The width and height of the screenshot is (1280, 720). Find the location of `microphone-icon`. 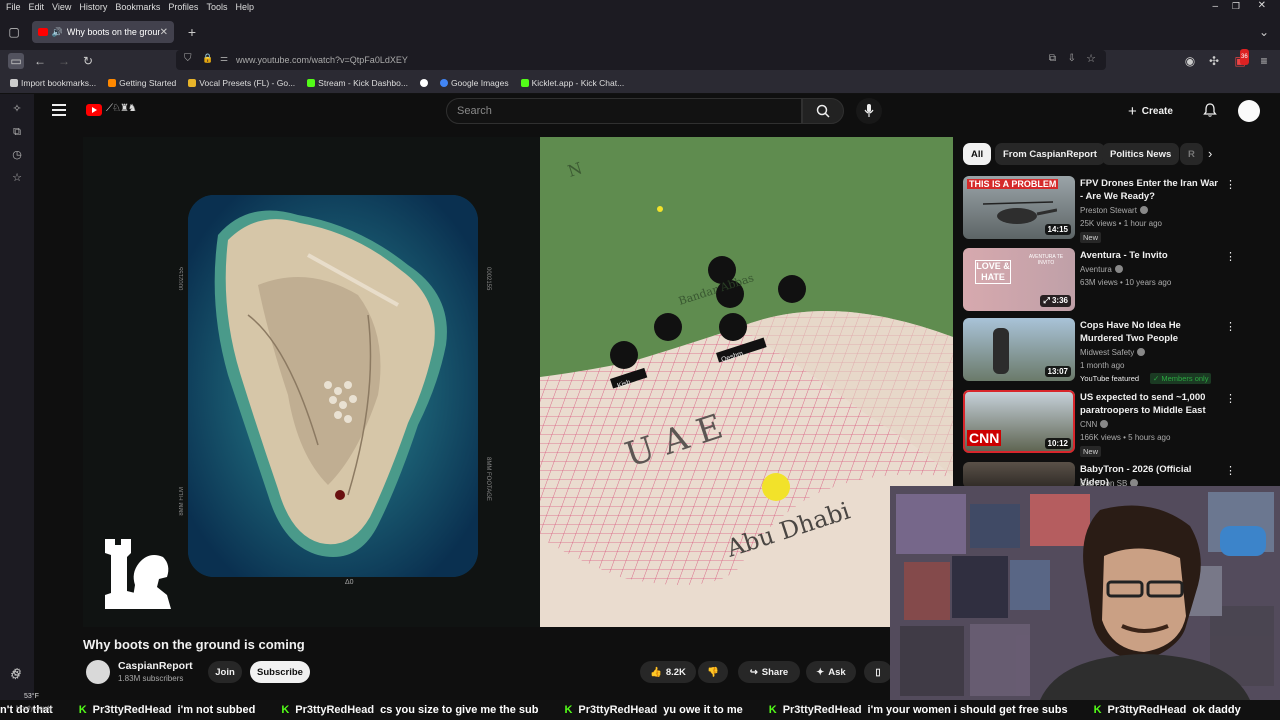

microphone-icon is located at coordinates (869, 110).